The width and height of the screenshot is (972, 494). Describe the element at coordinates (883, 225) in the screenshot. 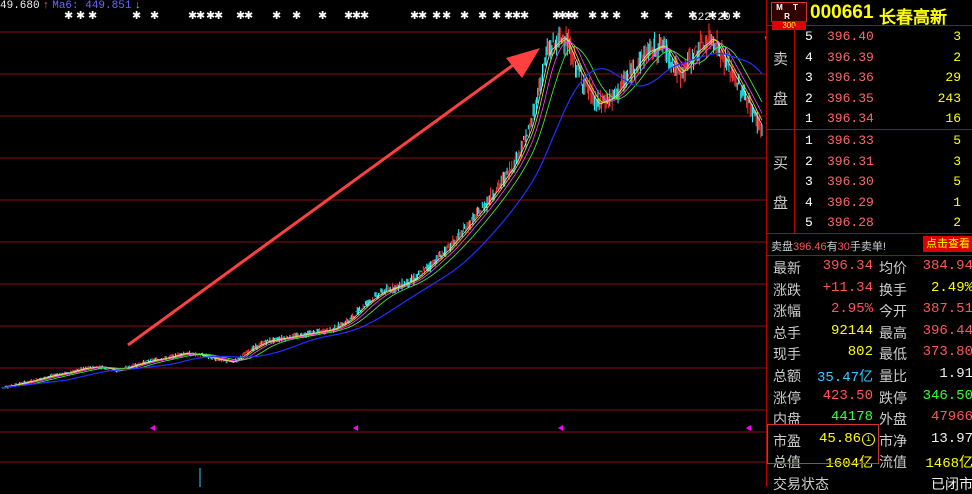

I see `buy-order-row: 5 396.28 2` at that location.